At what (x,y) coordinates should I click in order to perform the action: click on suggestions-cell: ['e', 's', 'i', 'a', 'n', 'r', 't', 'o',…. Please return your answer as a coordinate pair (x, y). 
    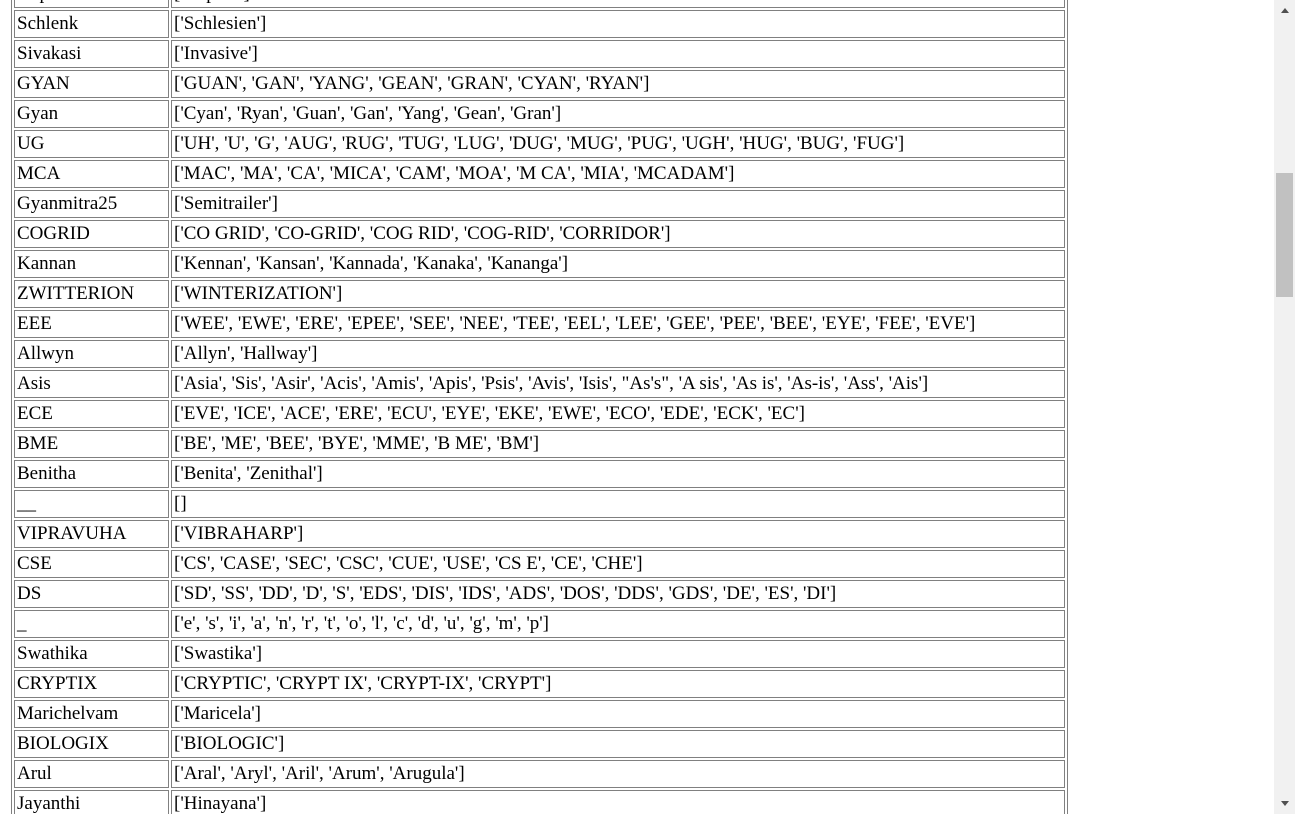
    Looking at the image, I should click on (618, 624).